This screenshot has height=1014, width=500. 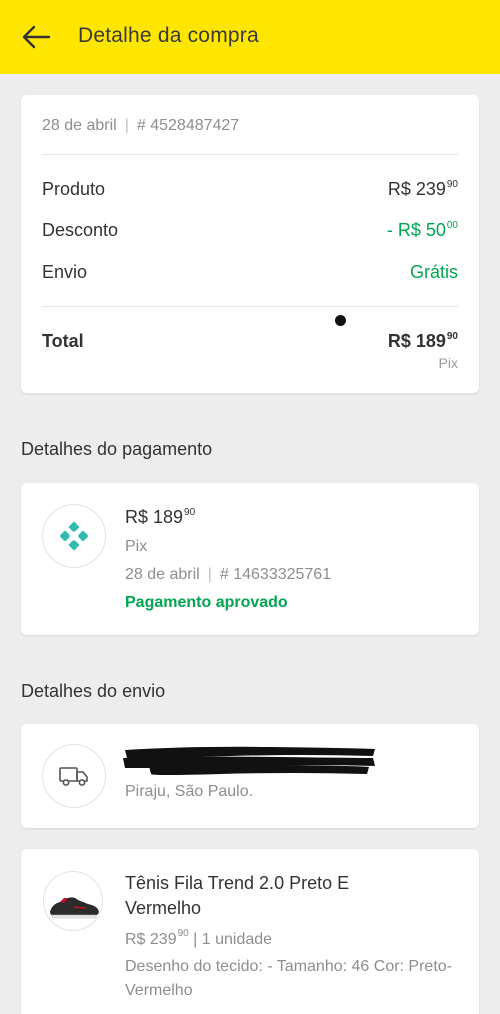 I want to click on discount-row: Desconto - R$ 5000, so click(x=250, y=230).